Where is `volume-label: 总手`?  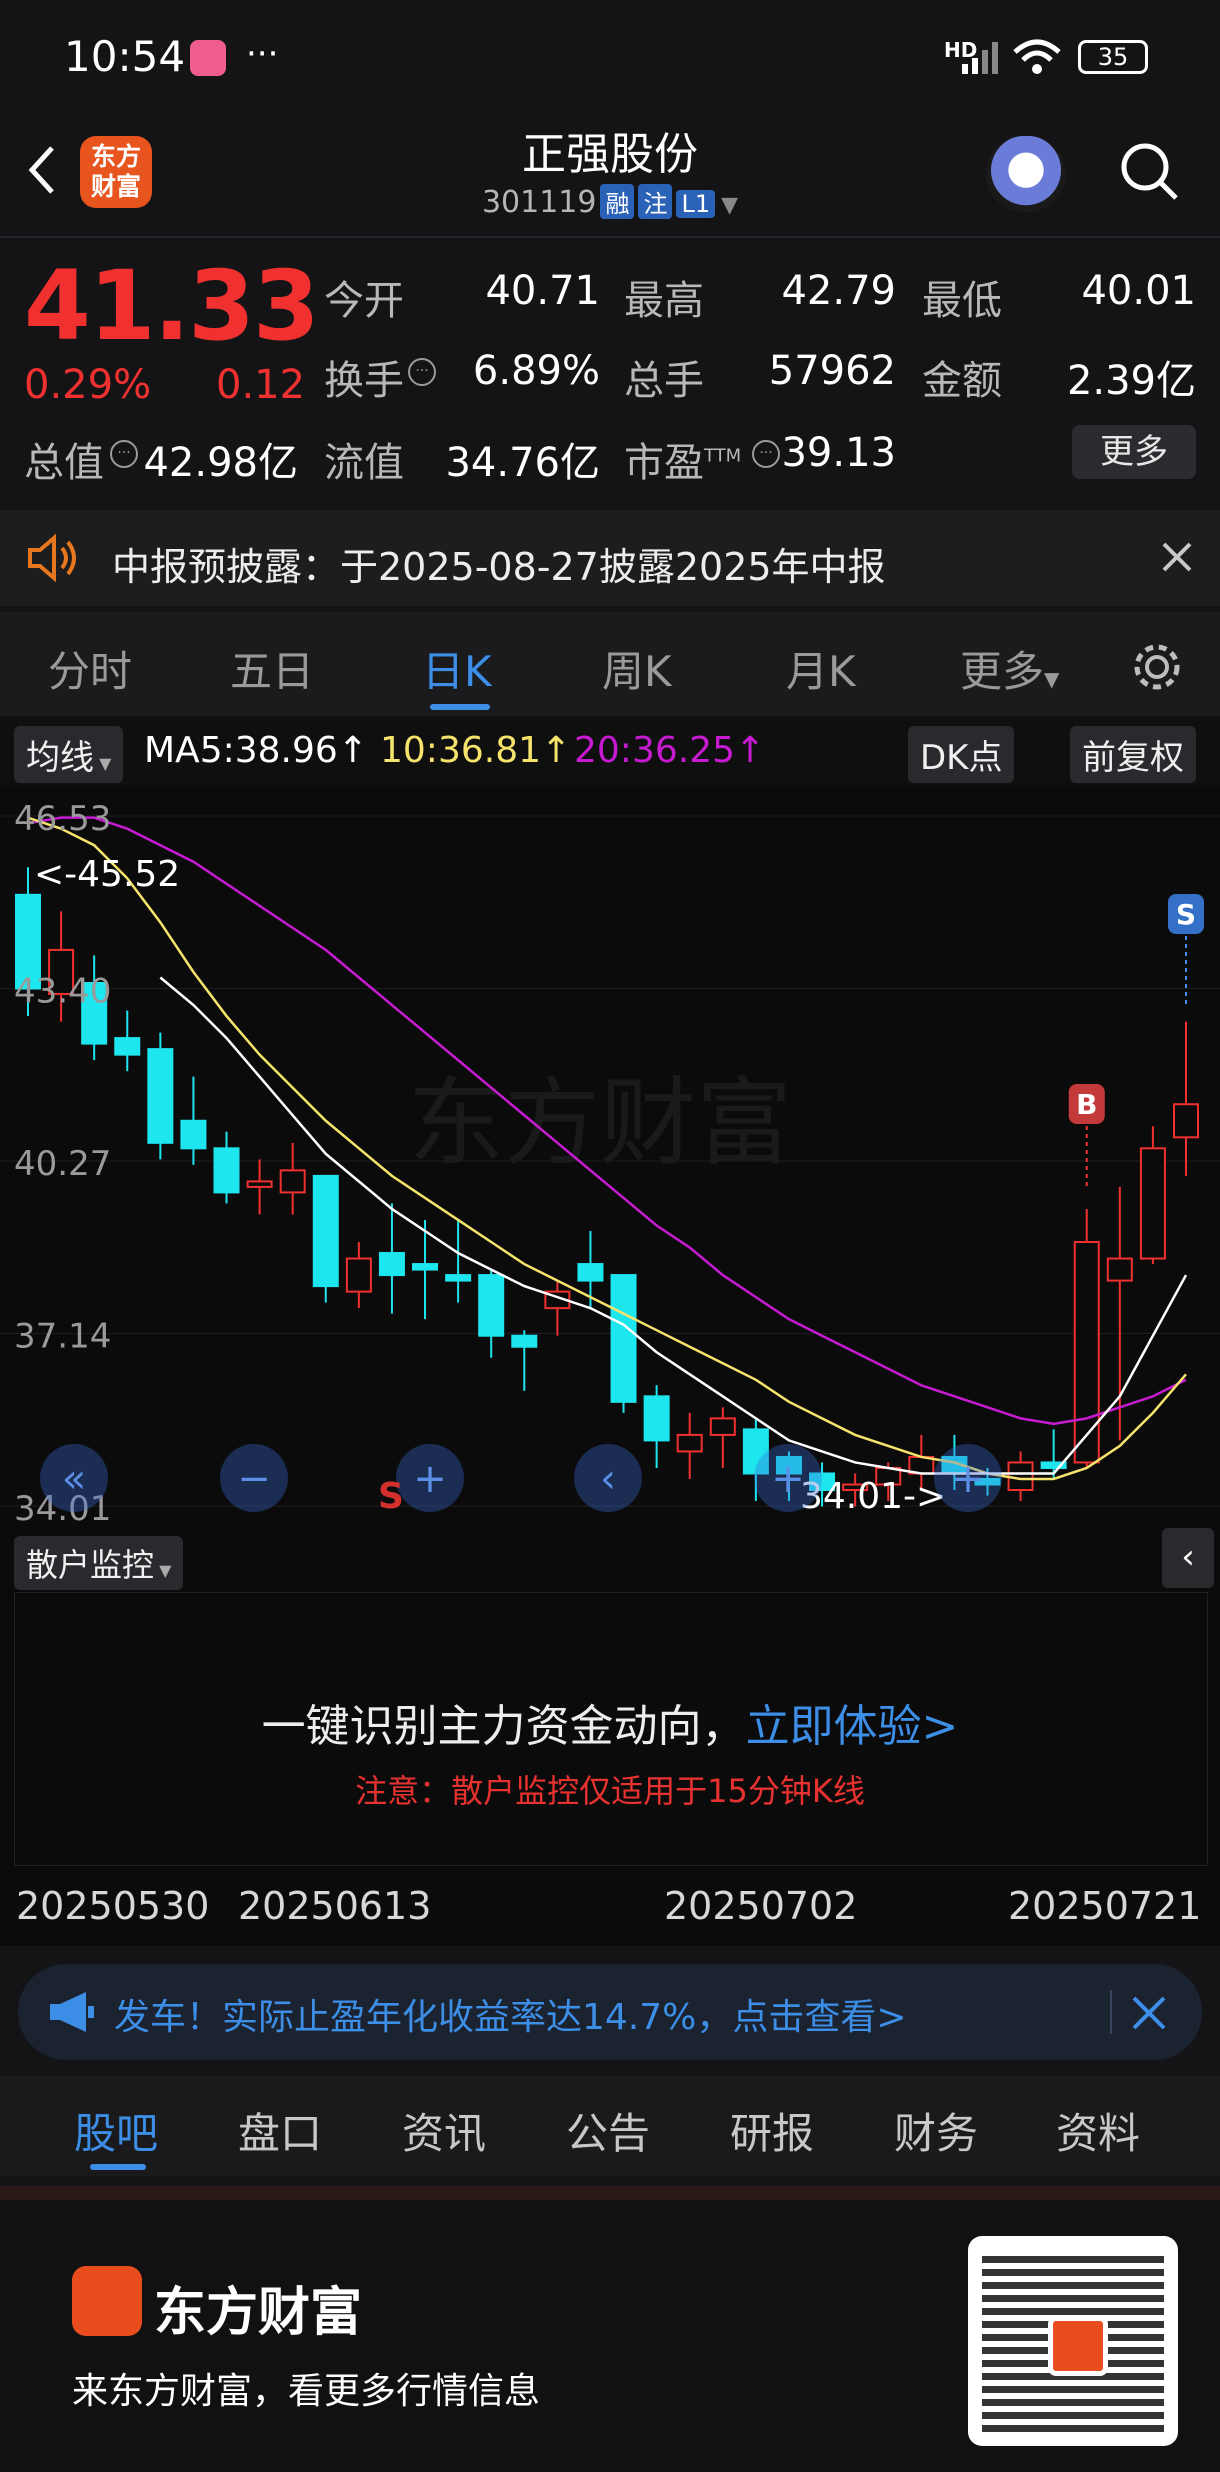
volume-label: 总手 is located at coordinates (664, 381).